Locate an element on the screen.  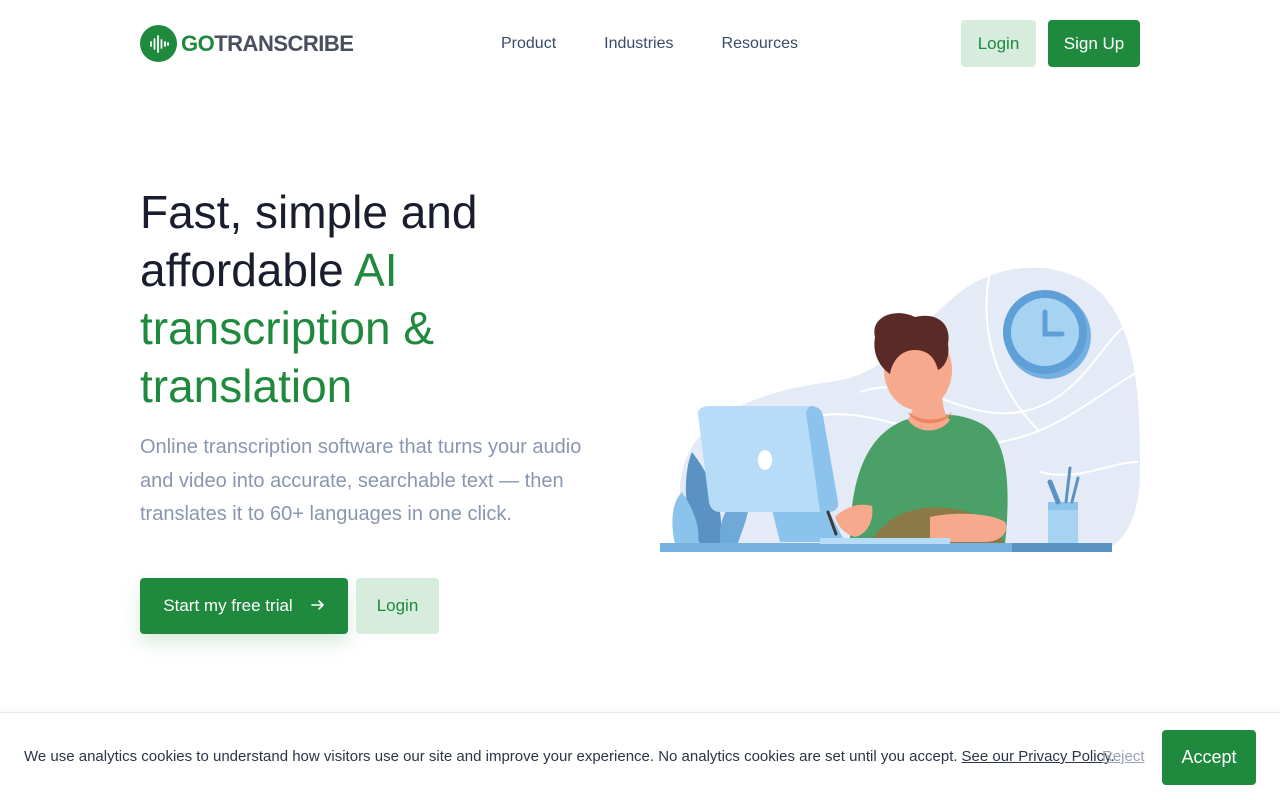
start-free-trial-button: Start my free trial is located at coordinates (244, 606).